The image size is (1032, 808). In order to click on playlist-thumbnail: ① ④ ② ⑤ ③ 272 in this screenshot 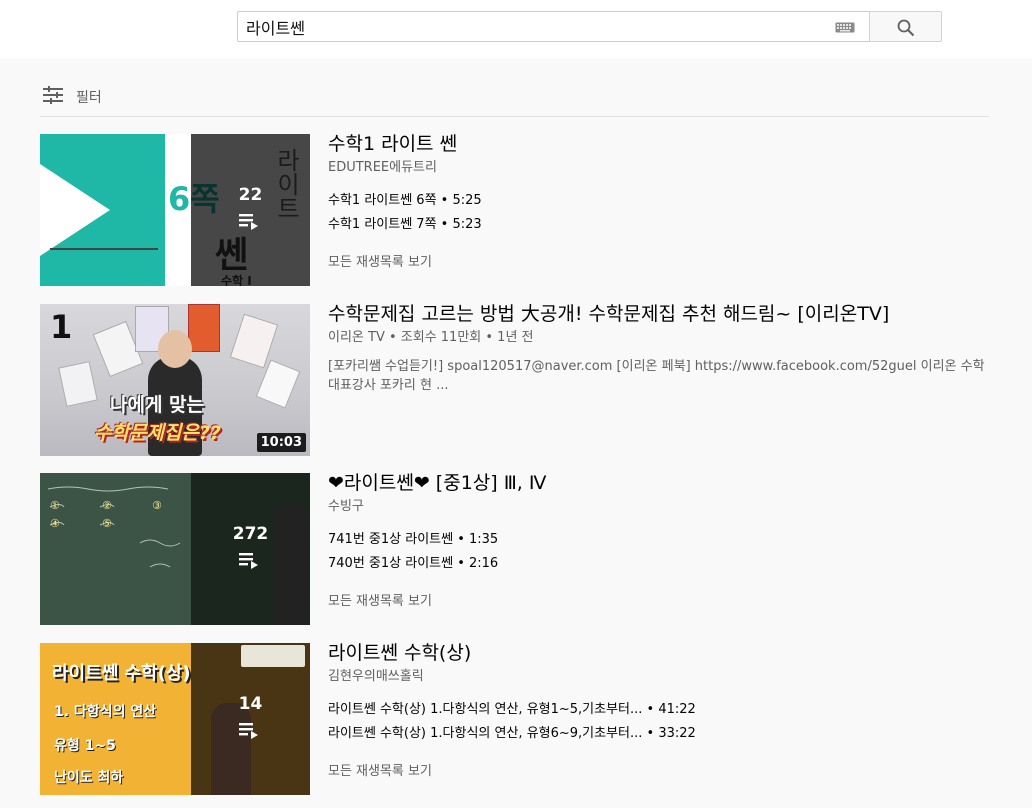, I will do `click(175, 549)`.